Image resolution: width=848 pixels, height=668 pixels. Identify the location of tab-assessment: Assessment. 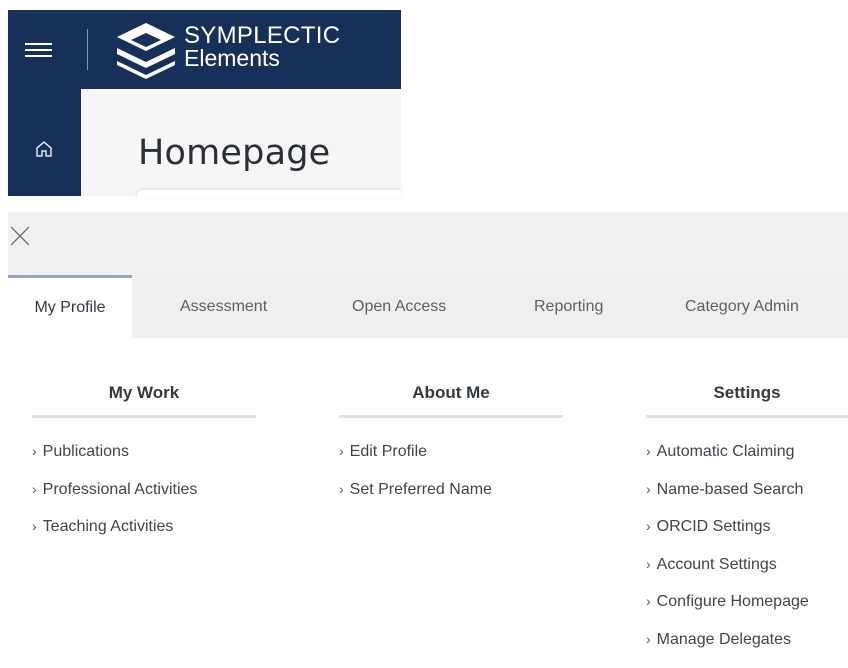
(223, 306).